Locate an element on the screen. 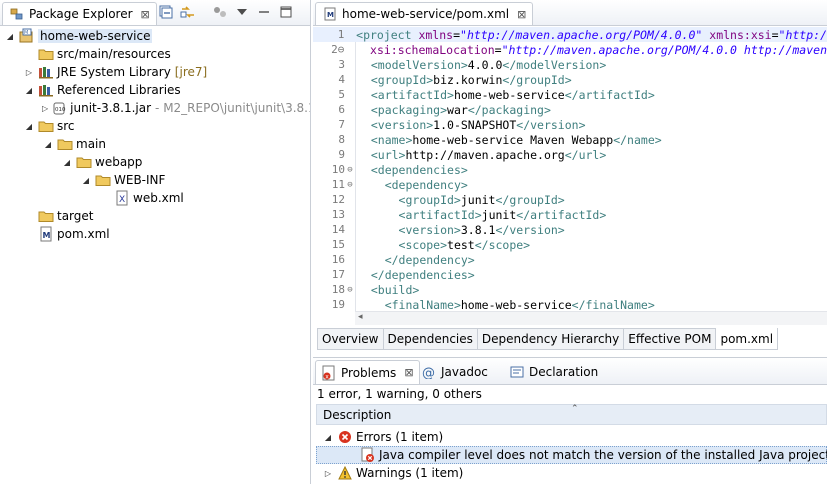 This screenshot has width=827, height=484. editor-tab-pom: M home-web-service/pom.xml ⊠ is located at coordinates (424, 13).